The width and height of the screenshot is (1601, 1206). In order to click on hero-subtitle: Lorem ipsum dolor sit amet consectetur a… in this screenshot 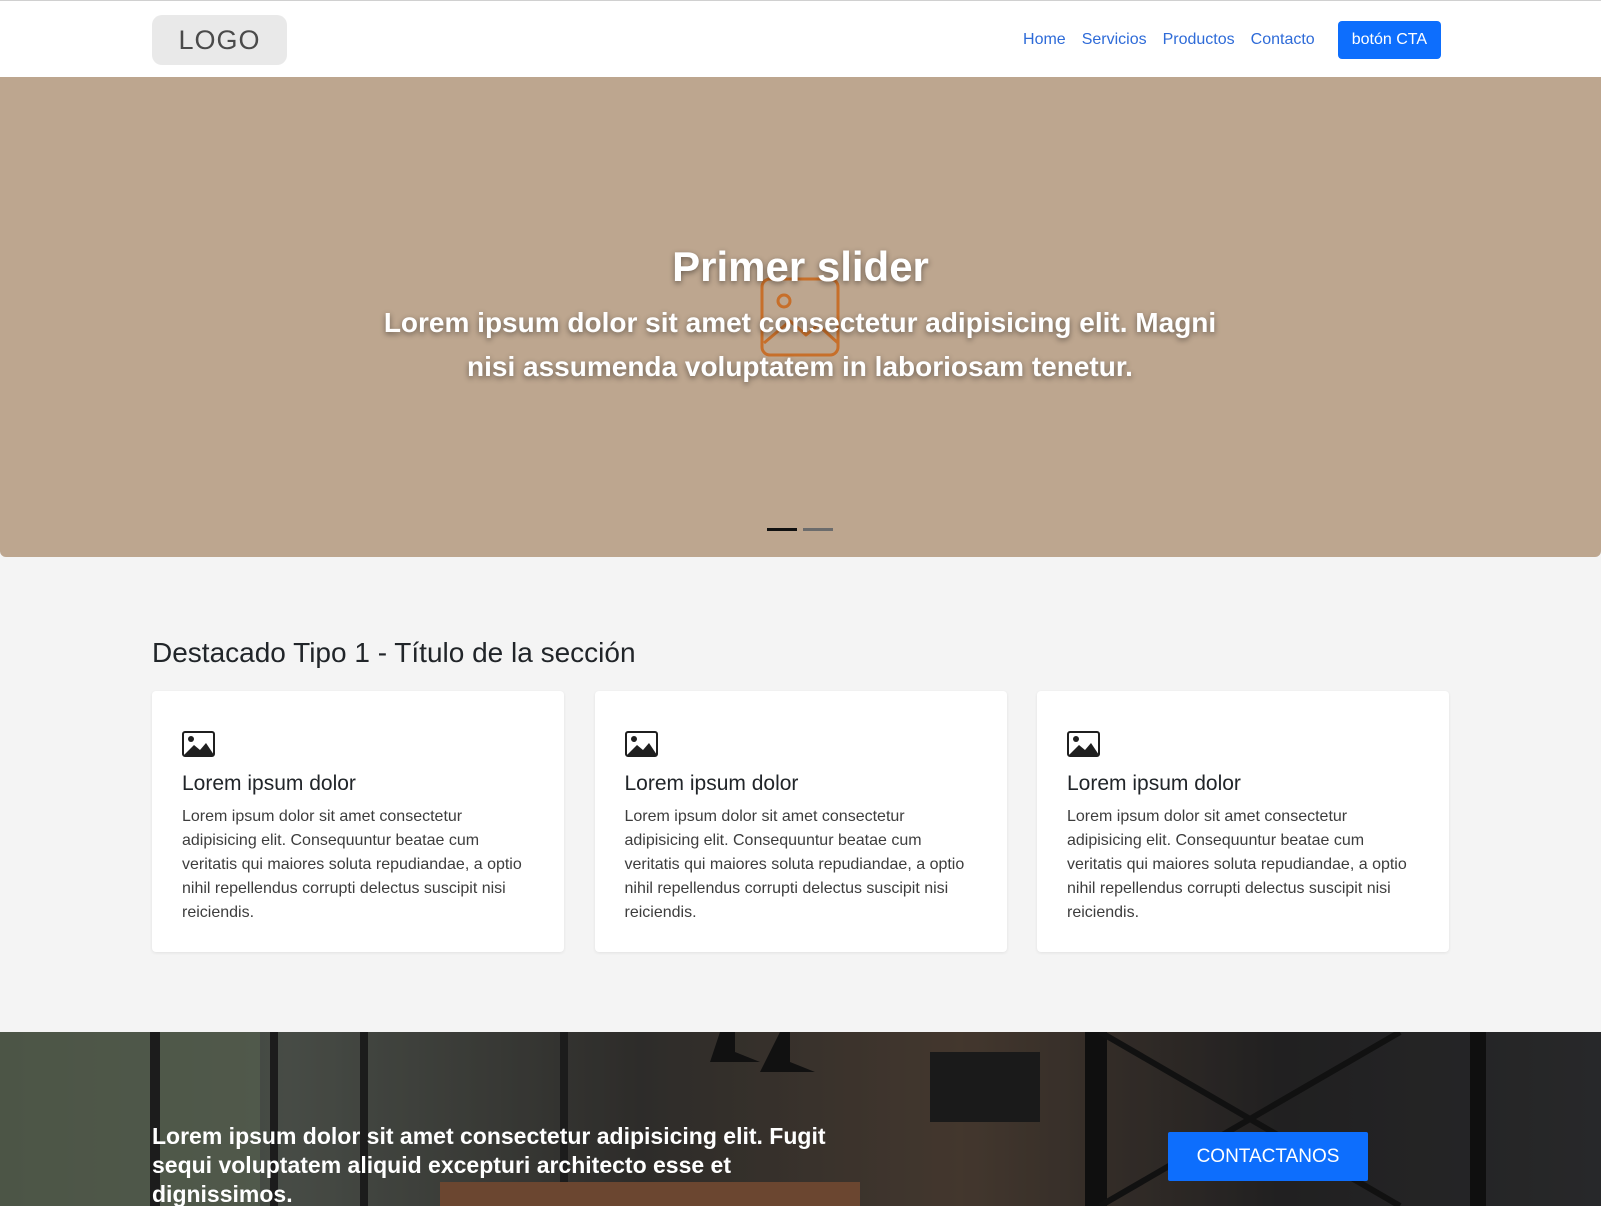, I will do `click(800, 344)`.